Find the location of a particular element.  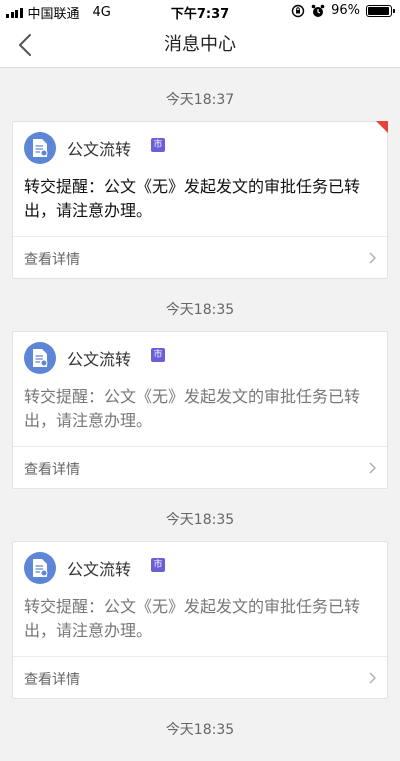

battery-fill is located at coordinates (379, 10).